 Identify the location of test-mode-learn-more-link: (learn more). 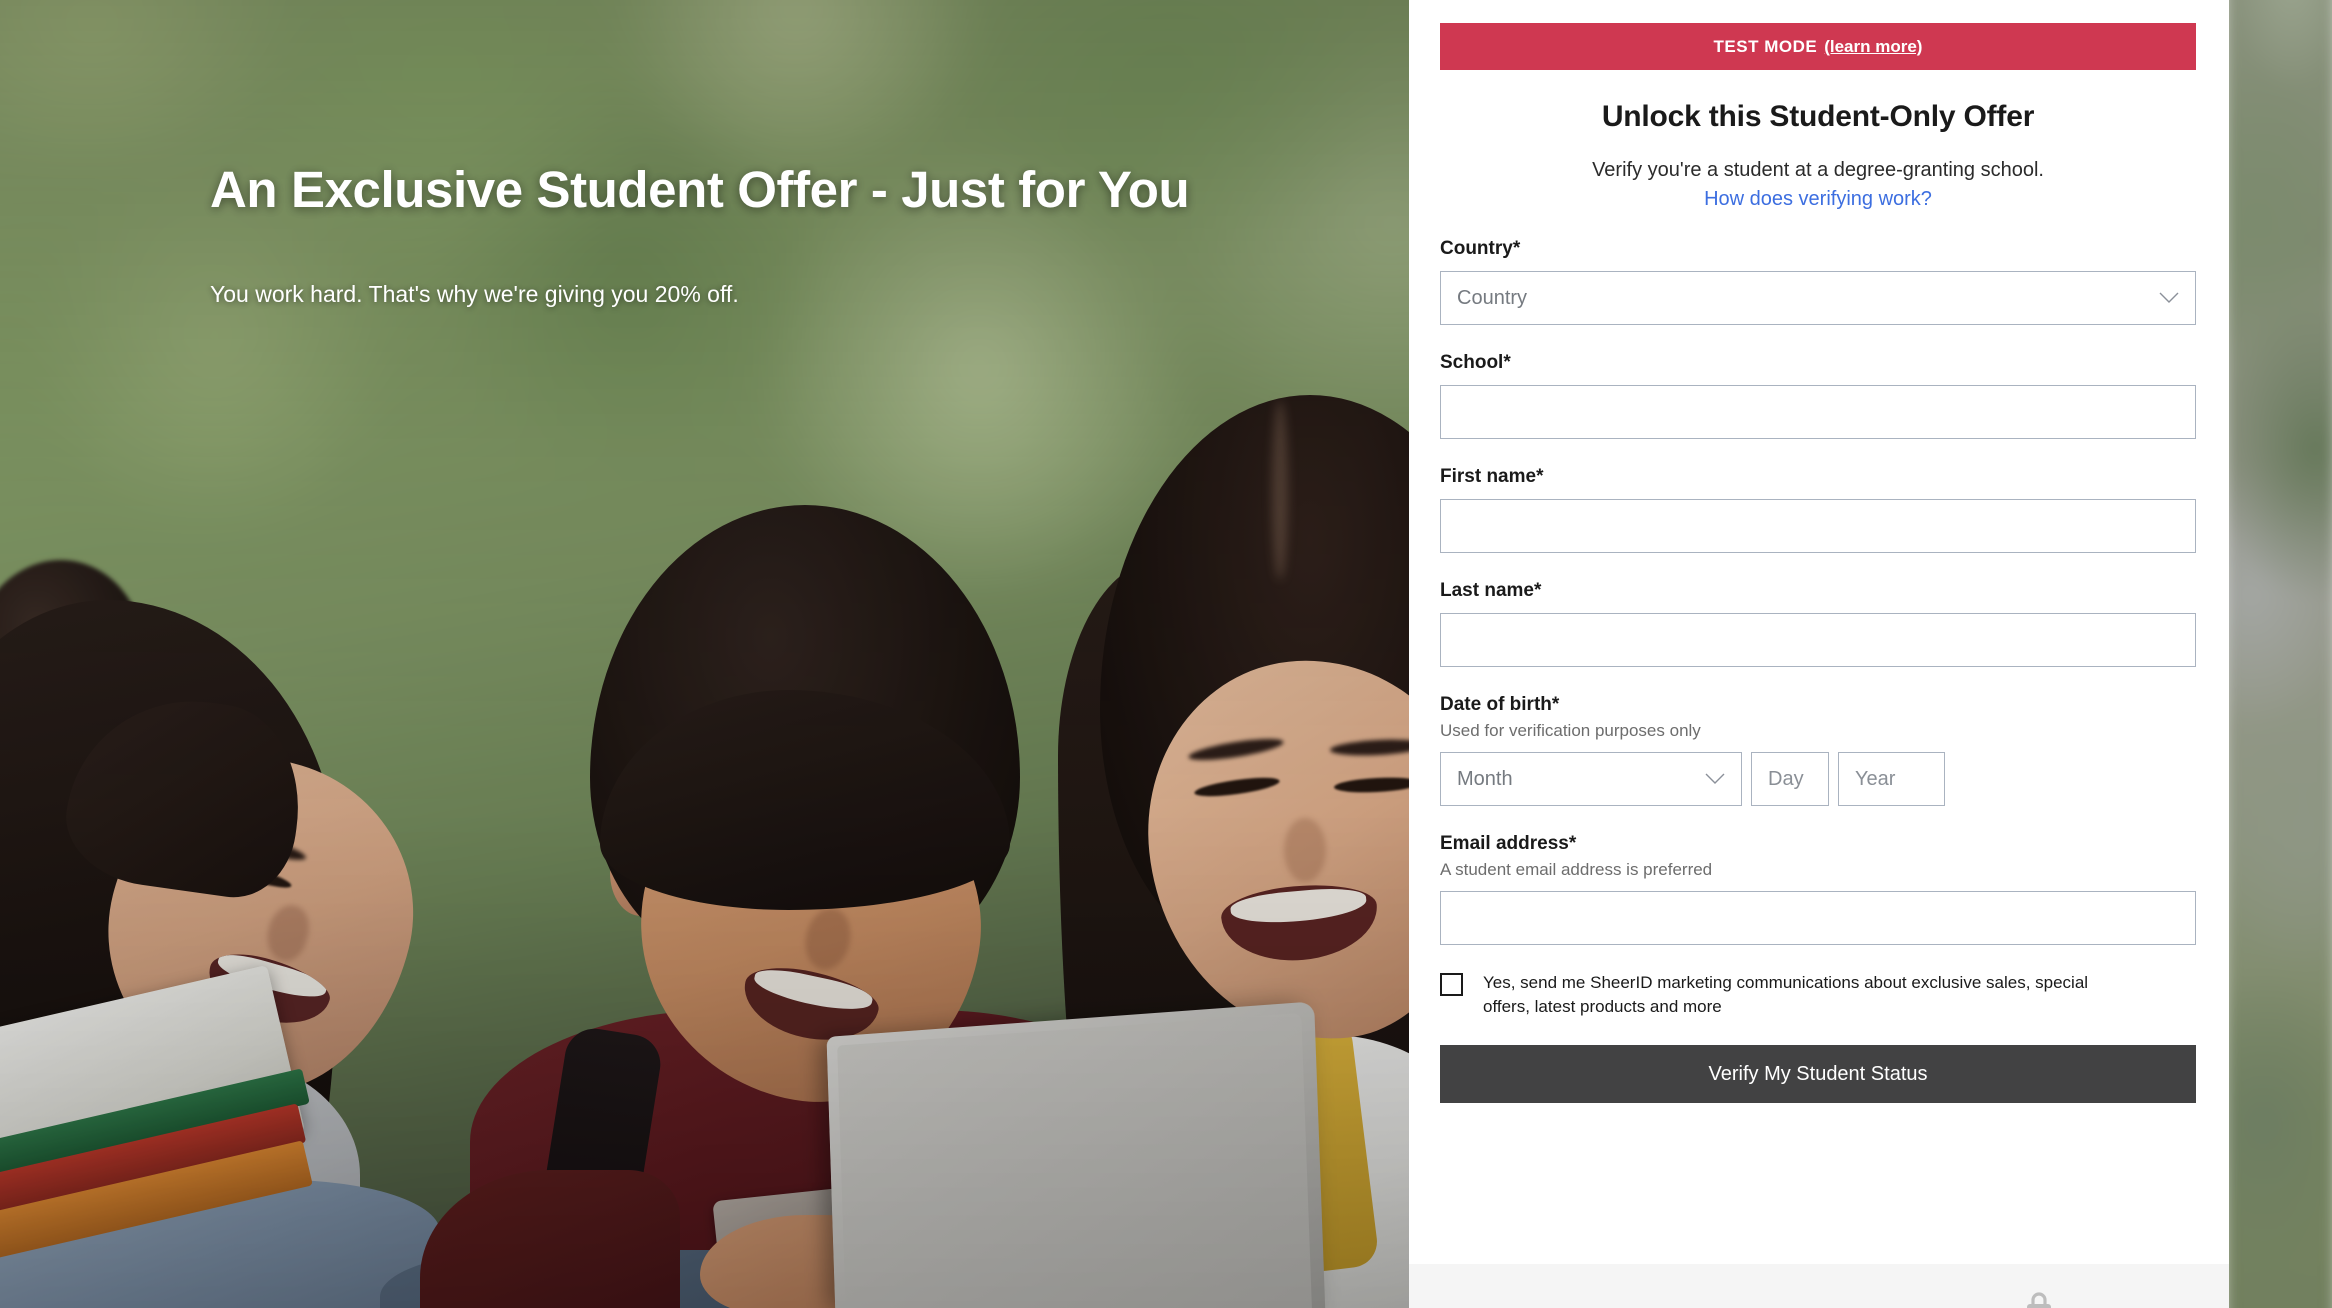
(1873, 47).